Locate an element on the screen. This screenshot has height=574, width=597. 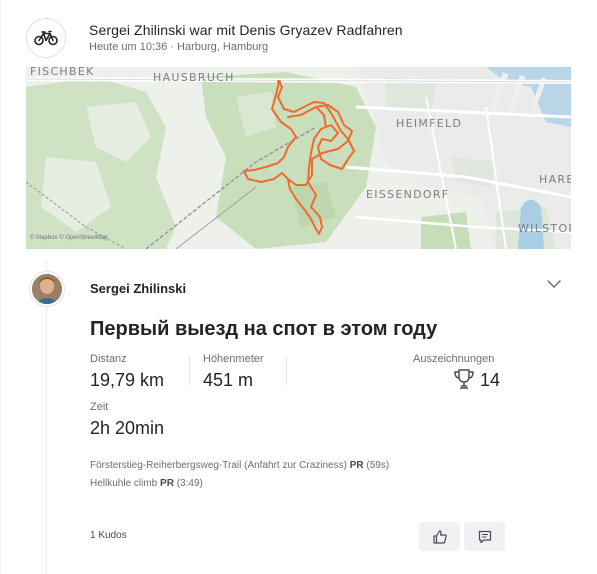
avatar is located at coordinates (47, 289).